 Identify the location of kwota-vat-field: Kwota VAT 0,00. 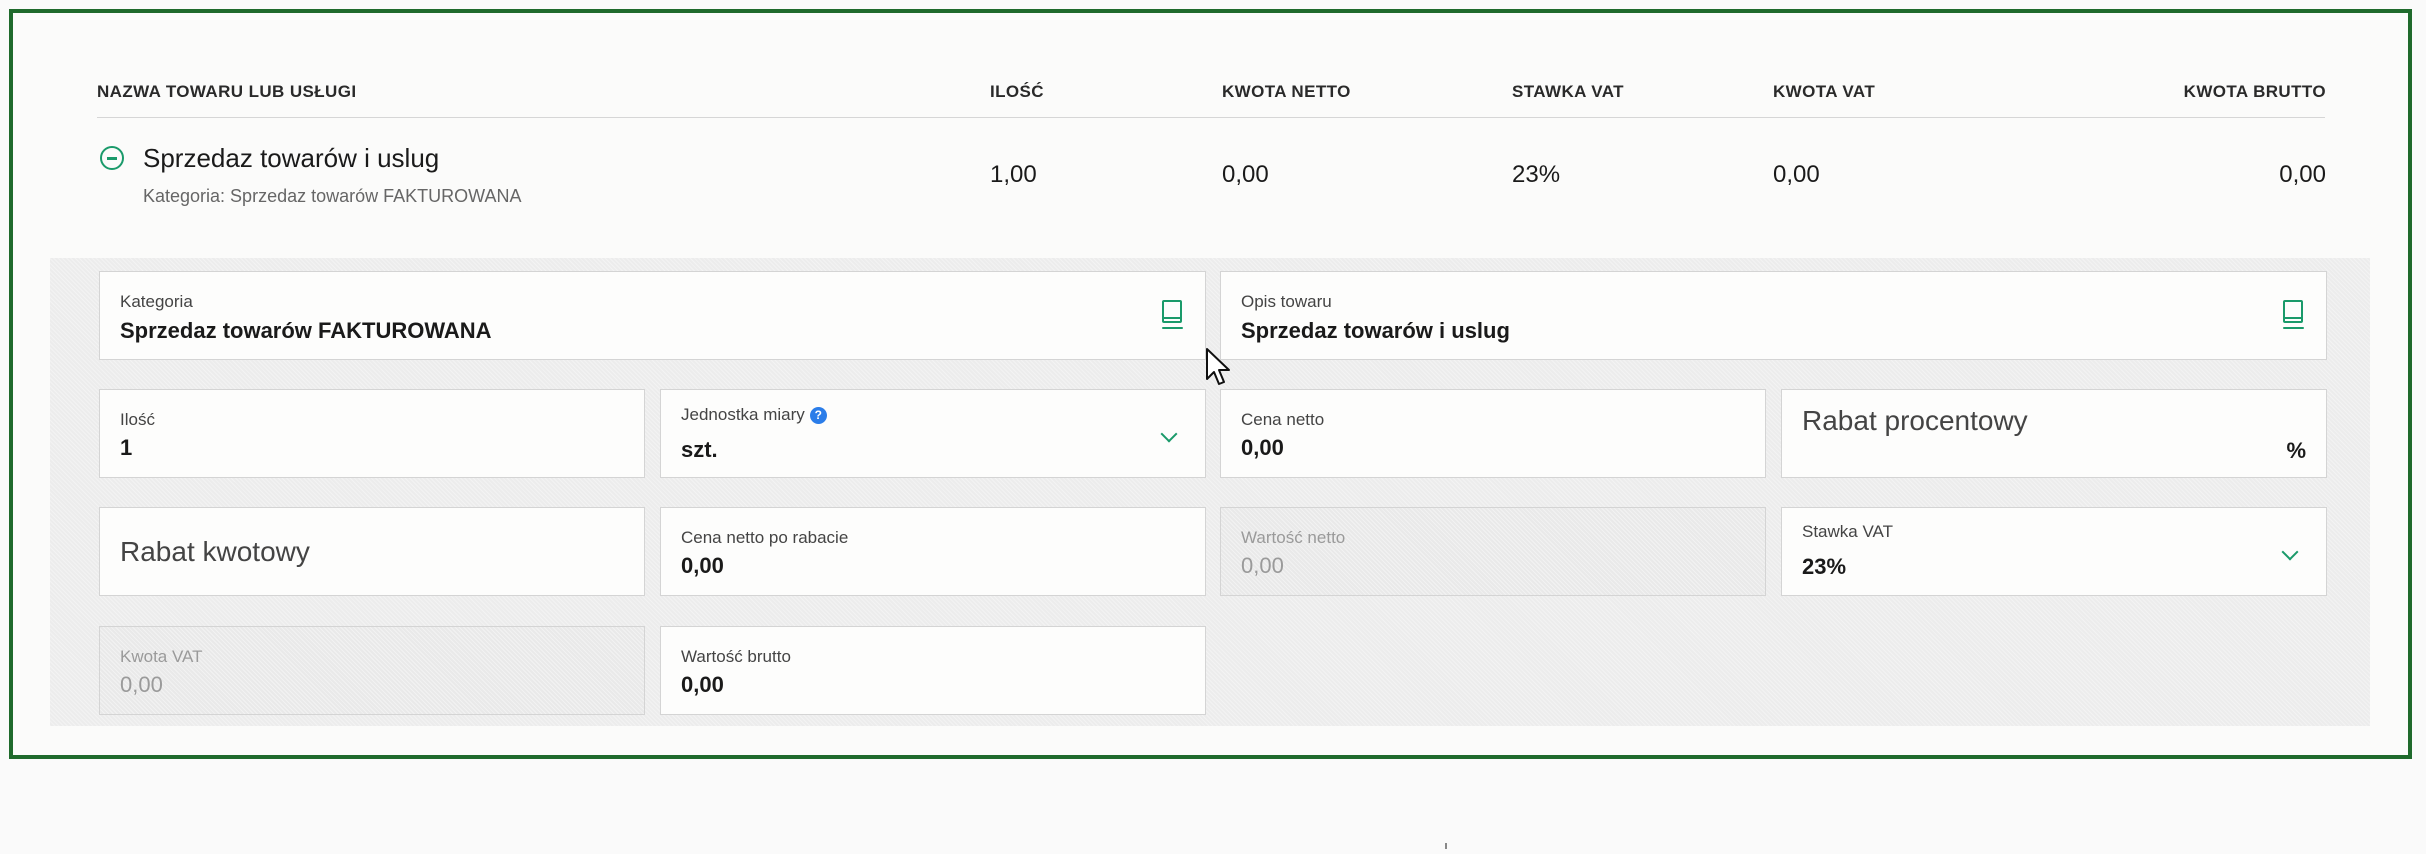
(372, 670).